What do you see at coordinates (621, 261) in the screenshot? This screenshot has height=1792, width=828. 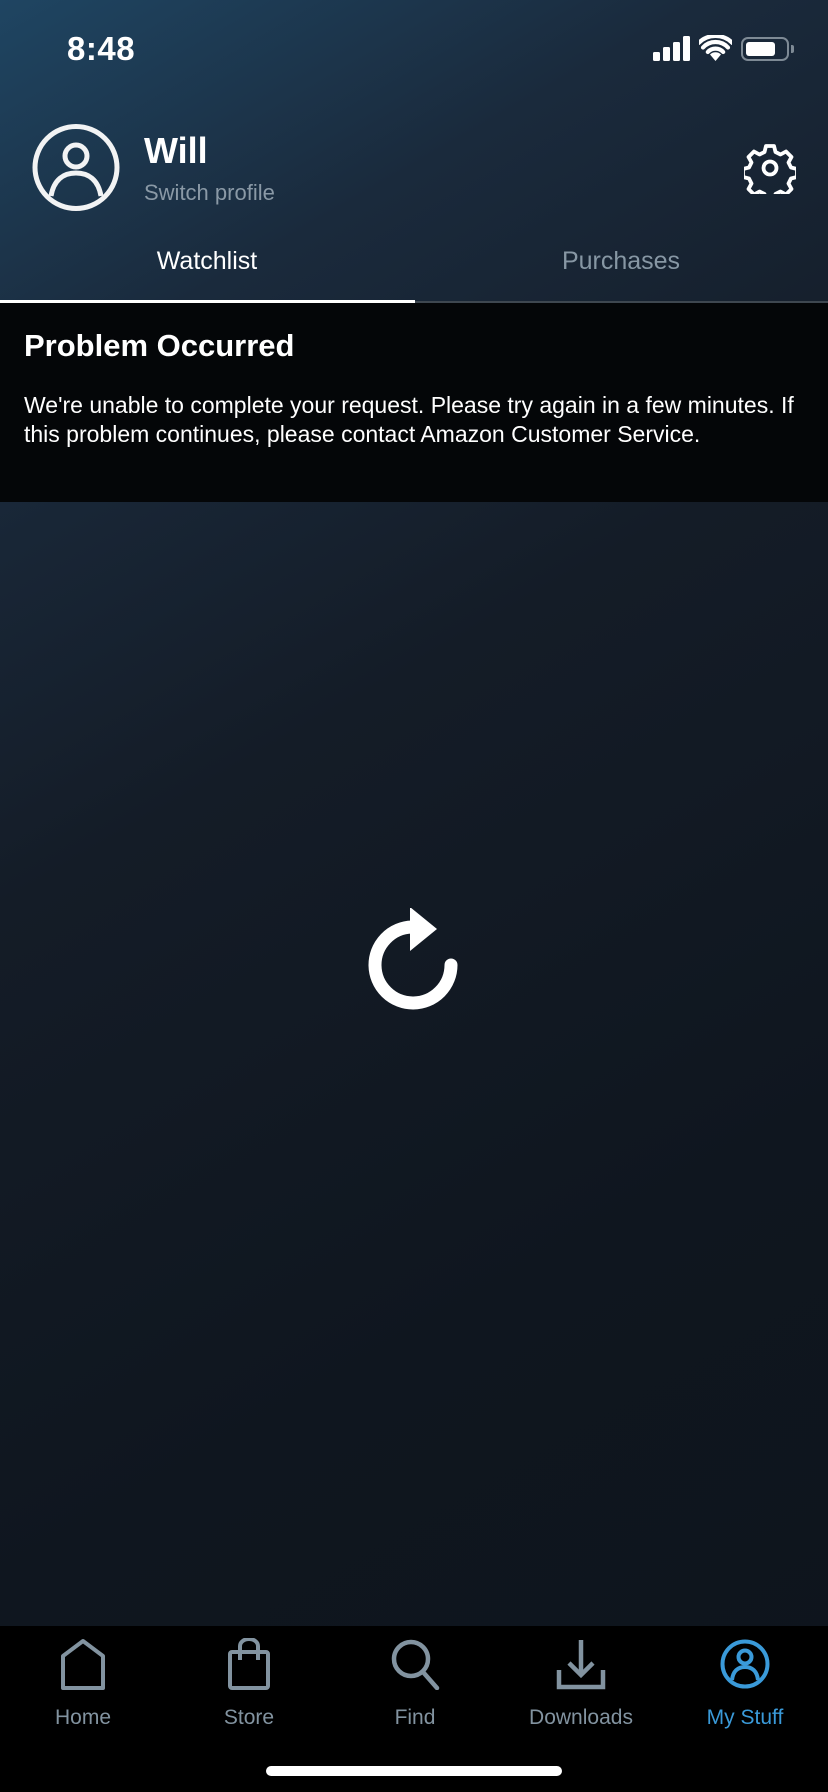 I see `tab-purchases: Purchases` at bounding box center [621, 261].